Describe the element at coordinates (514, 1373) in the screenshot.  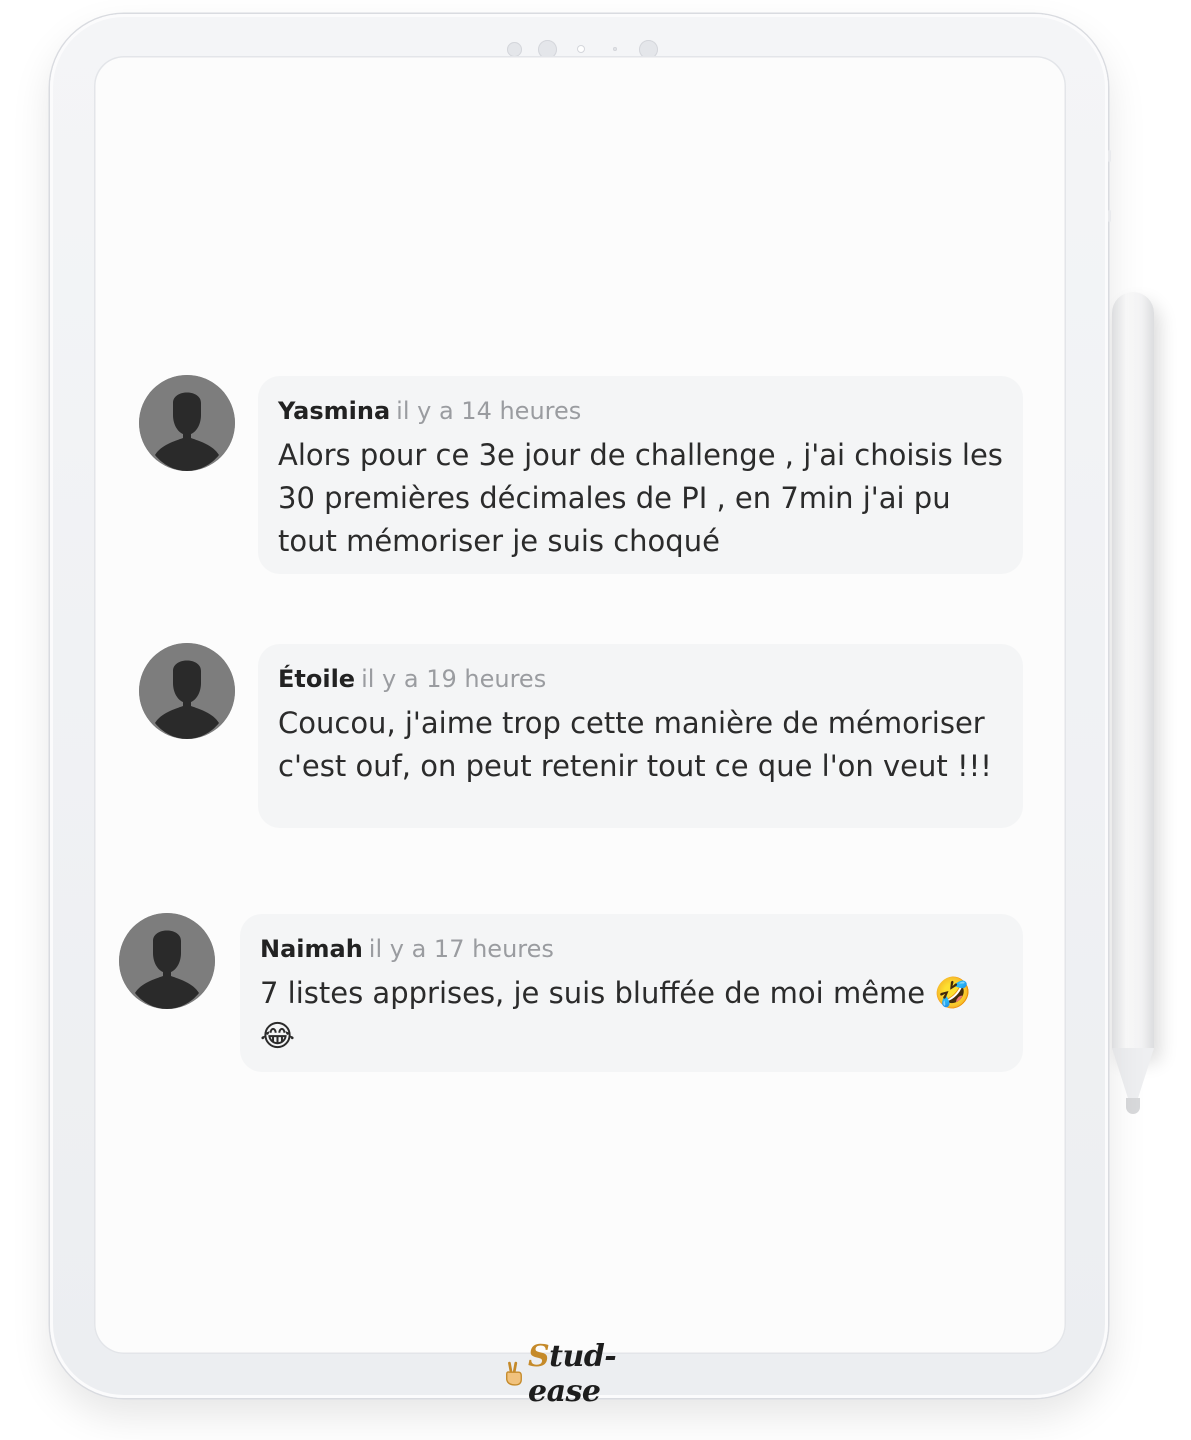
I see `peace-hand-icon` at that location.